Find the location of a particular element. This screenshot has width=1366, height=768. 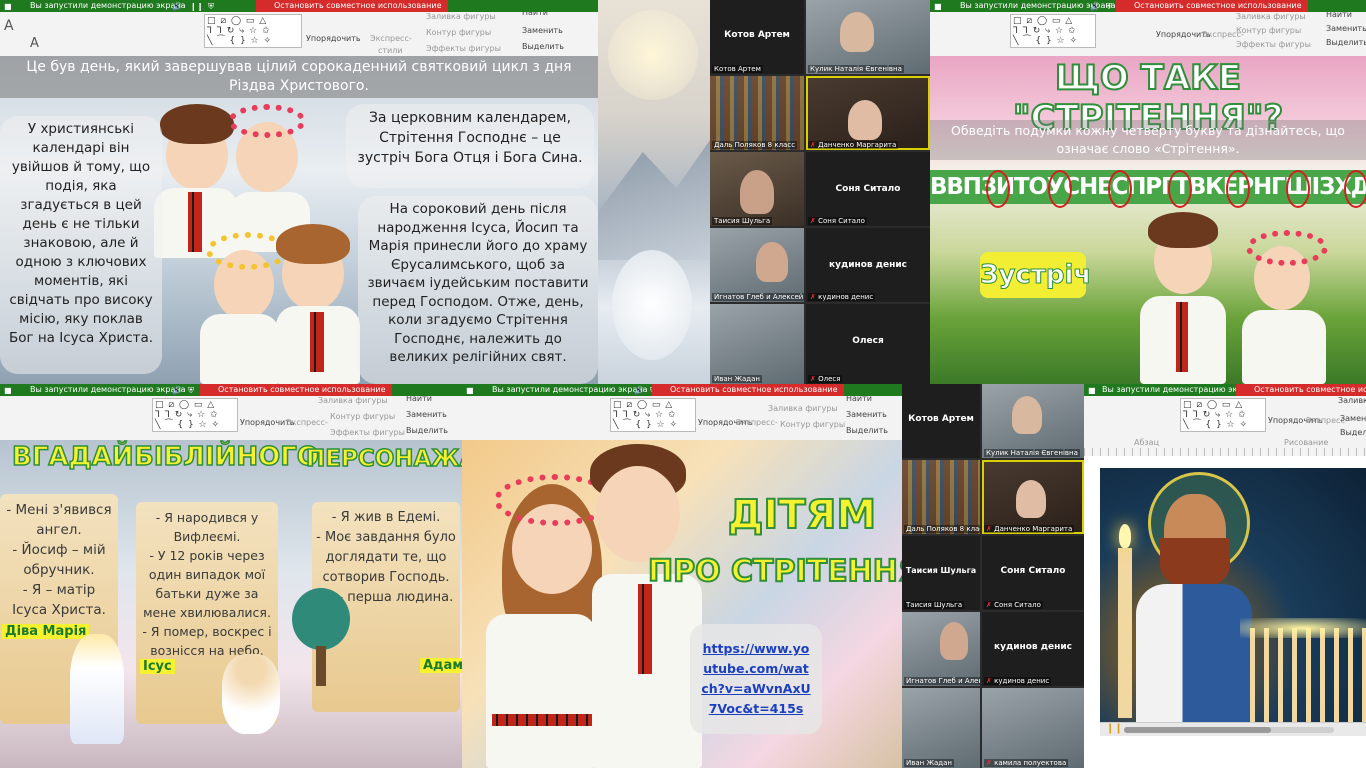

participant-tile: Котов Артем Котов Артем is located at coordinates (757, 37).